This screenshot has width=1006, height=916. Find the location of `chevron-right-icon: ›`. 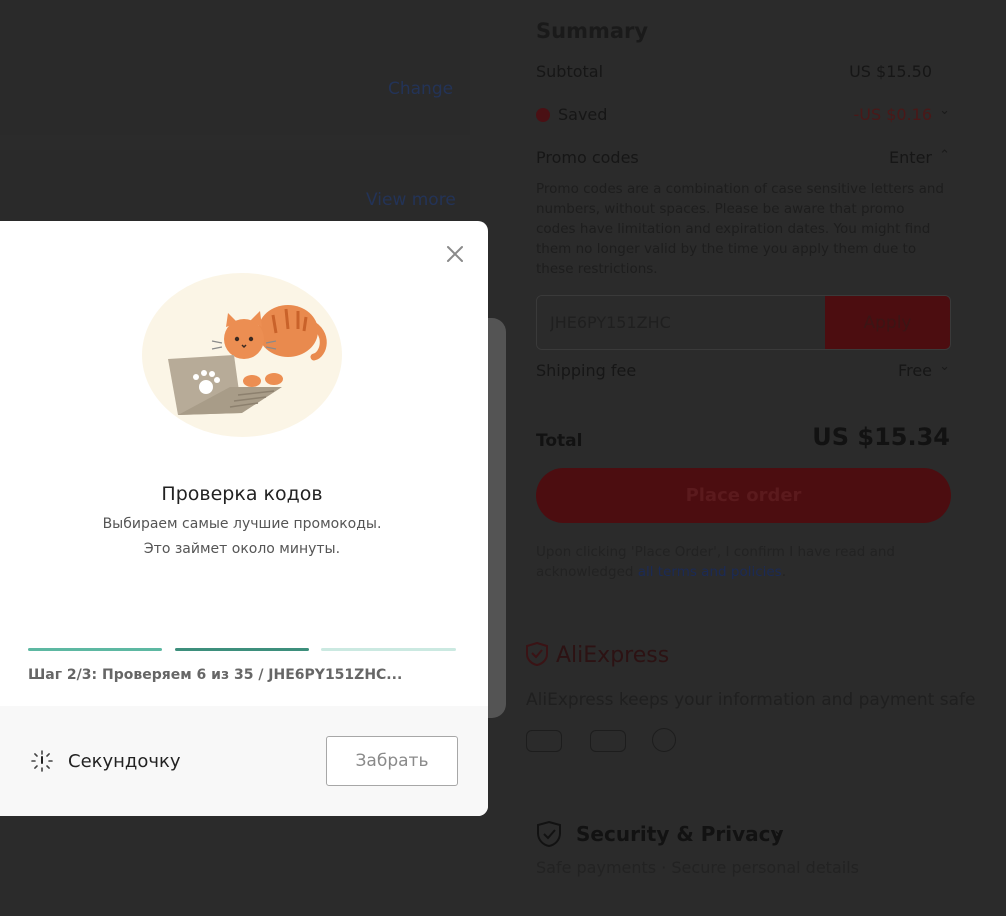

chevron-right-icon: › is located at coordinates (777, 834).